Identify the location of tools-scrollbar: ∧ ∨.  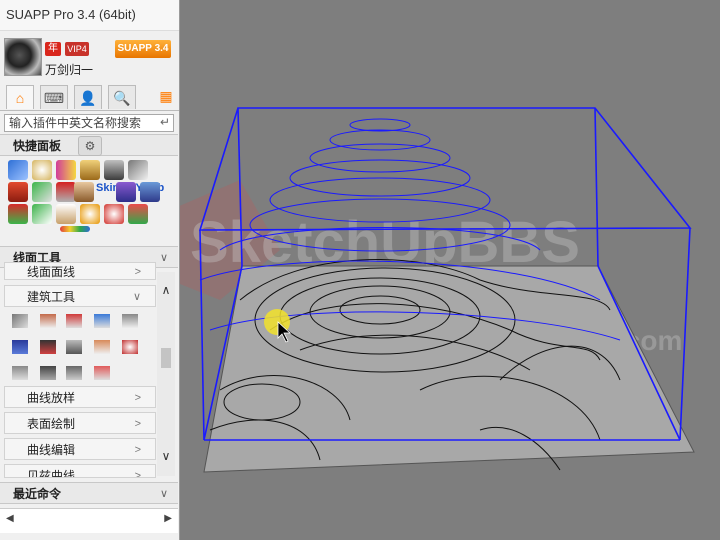
(166, 374).